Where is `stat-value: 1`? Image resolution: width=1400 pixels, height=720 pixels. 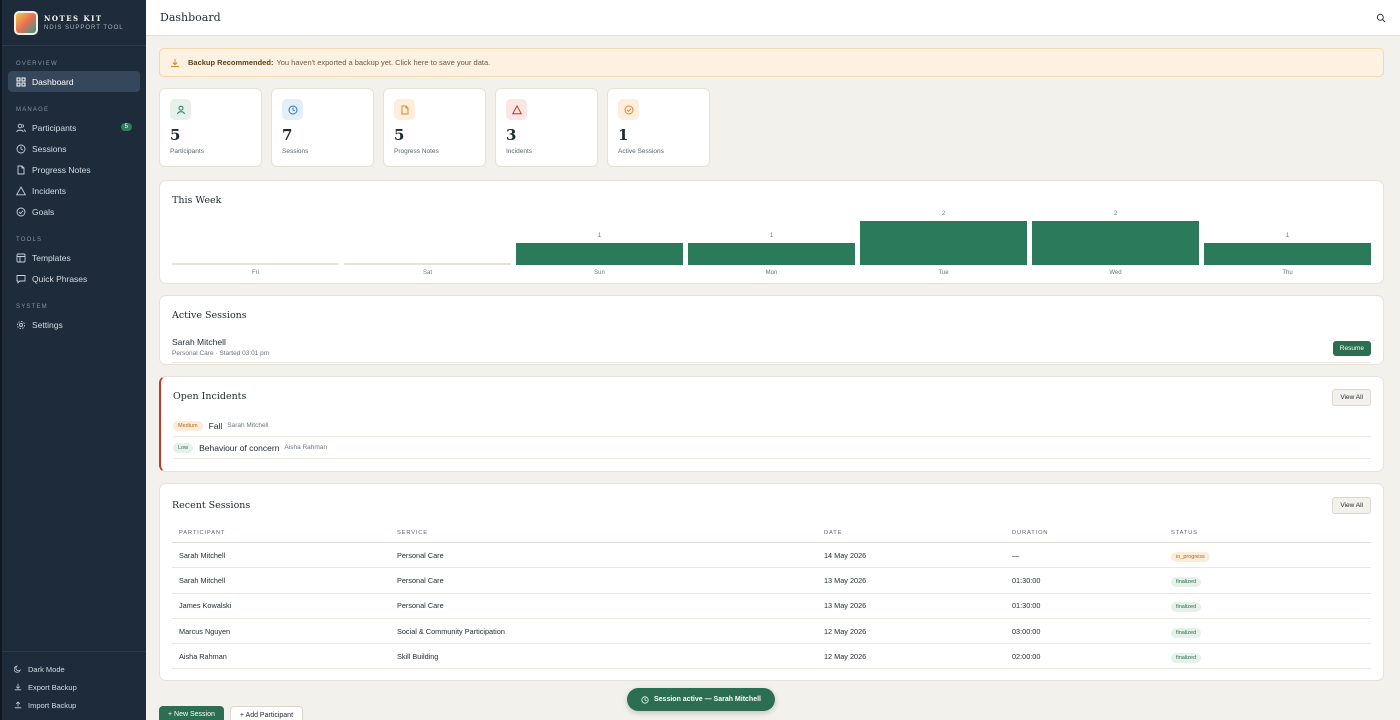 stat-value: 1 is located at coordinates (623, 135).